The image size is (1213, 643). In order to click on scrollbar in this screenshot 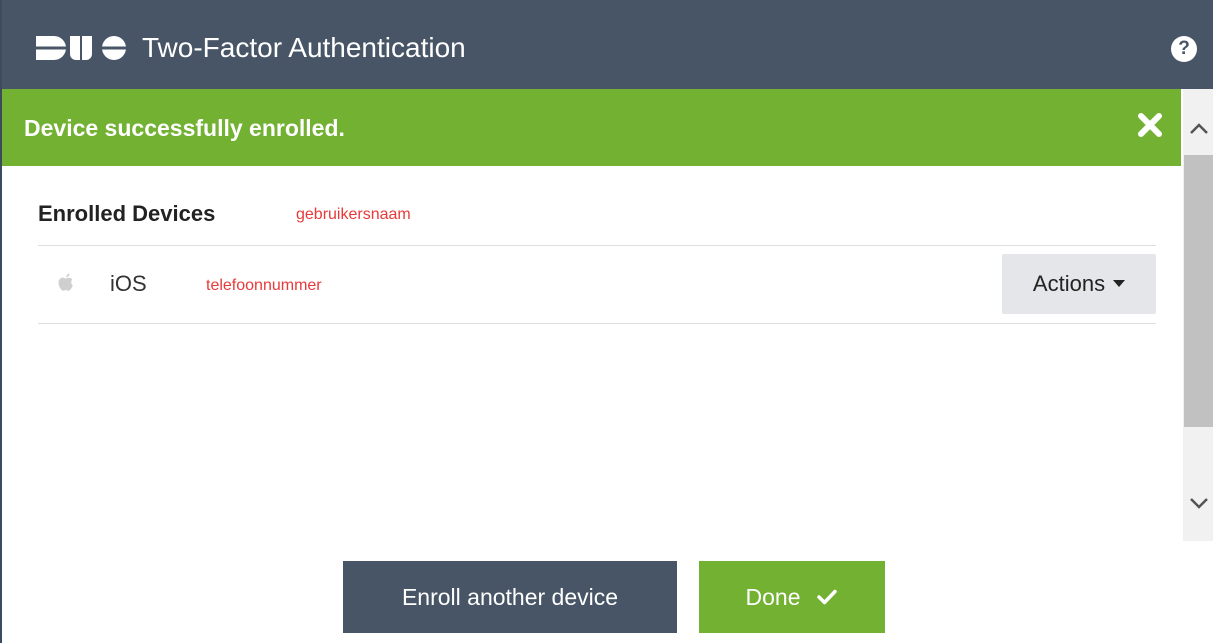, I will do `click(1198, 315)`.